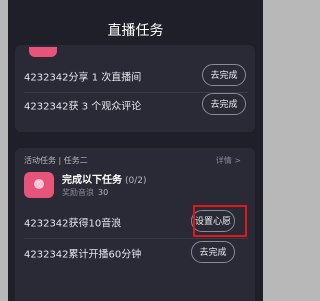 This screenshot has width=320, height=301. What do you see at coordinates (92, 180) in the screenshot?
I see `group-title-text: 完成以下任务` at bounding box center [92, 180].